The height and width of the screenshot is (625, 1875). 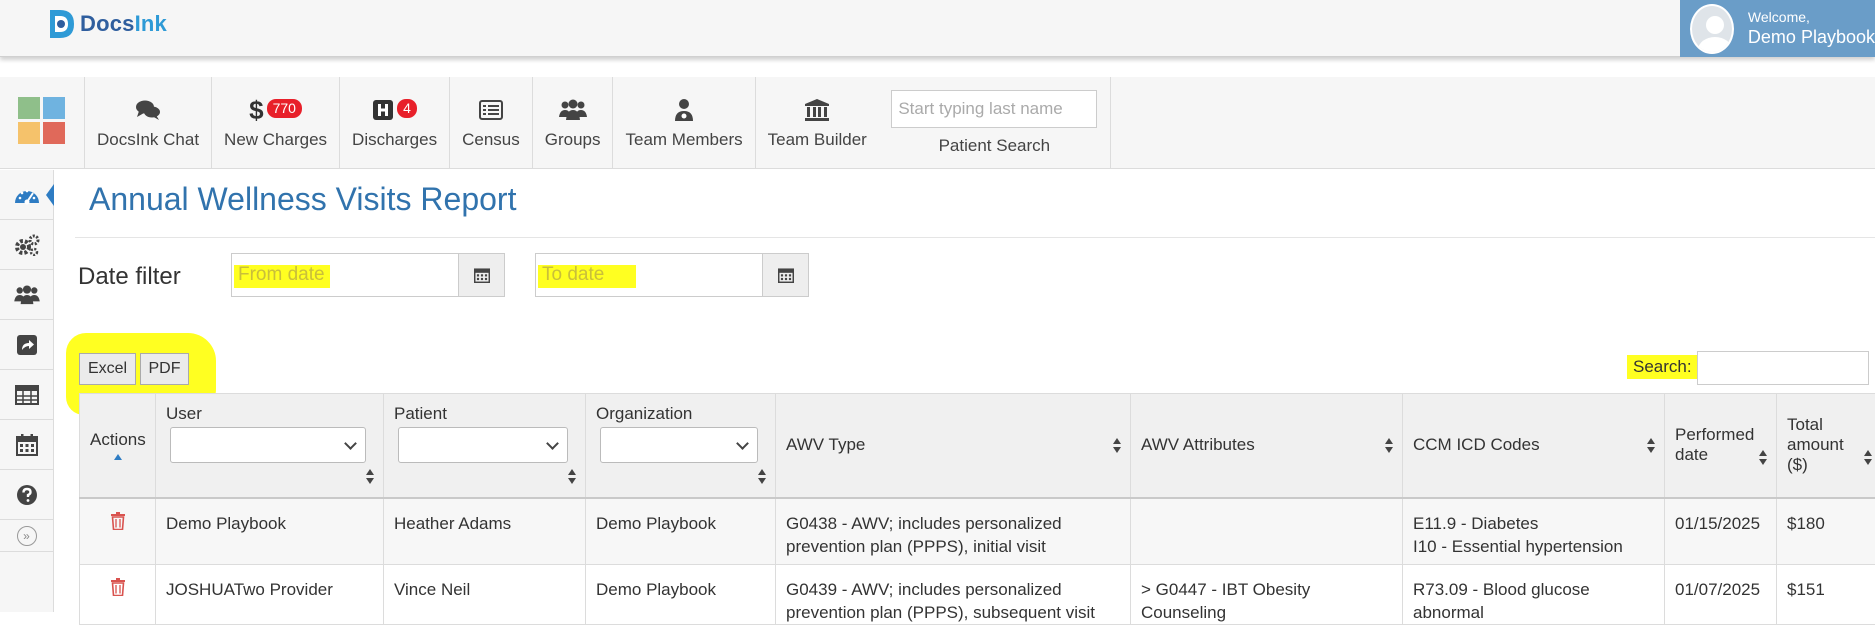 What do you see at coordinates (394, 123) in the screenshot?
I see `nav-discharges: 4 Discharges` at bounding box center [394, 123].